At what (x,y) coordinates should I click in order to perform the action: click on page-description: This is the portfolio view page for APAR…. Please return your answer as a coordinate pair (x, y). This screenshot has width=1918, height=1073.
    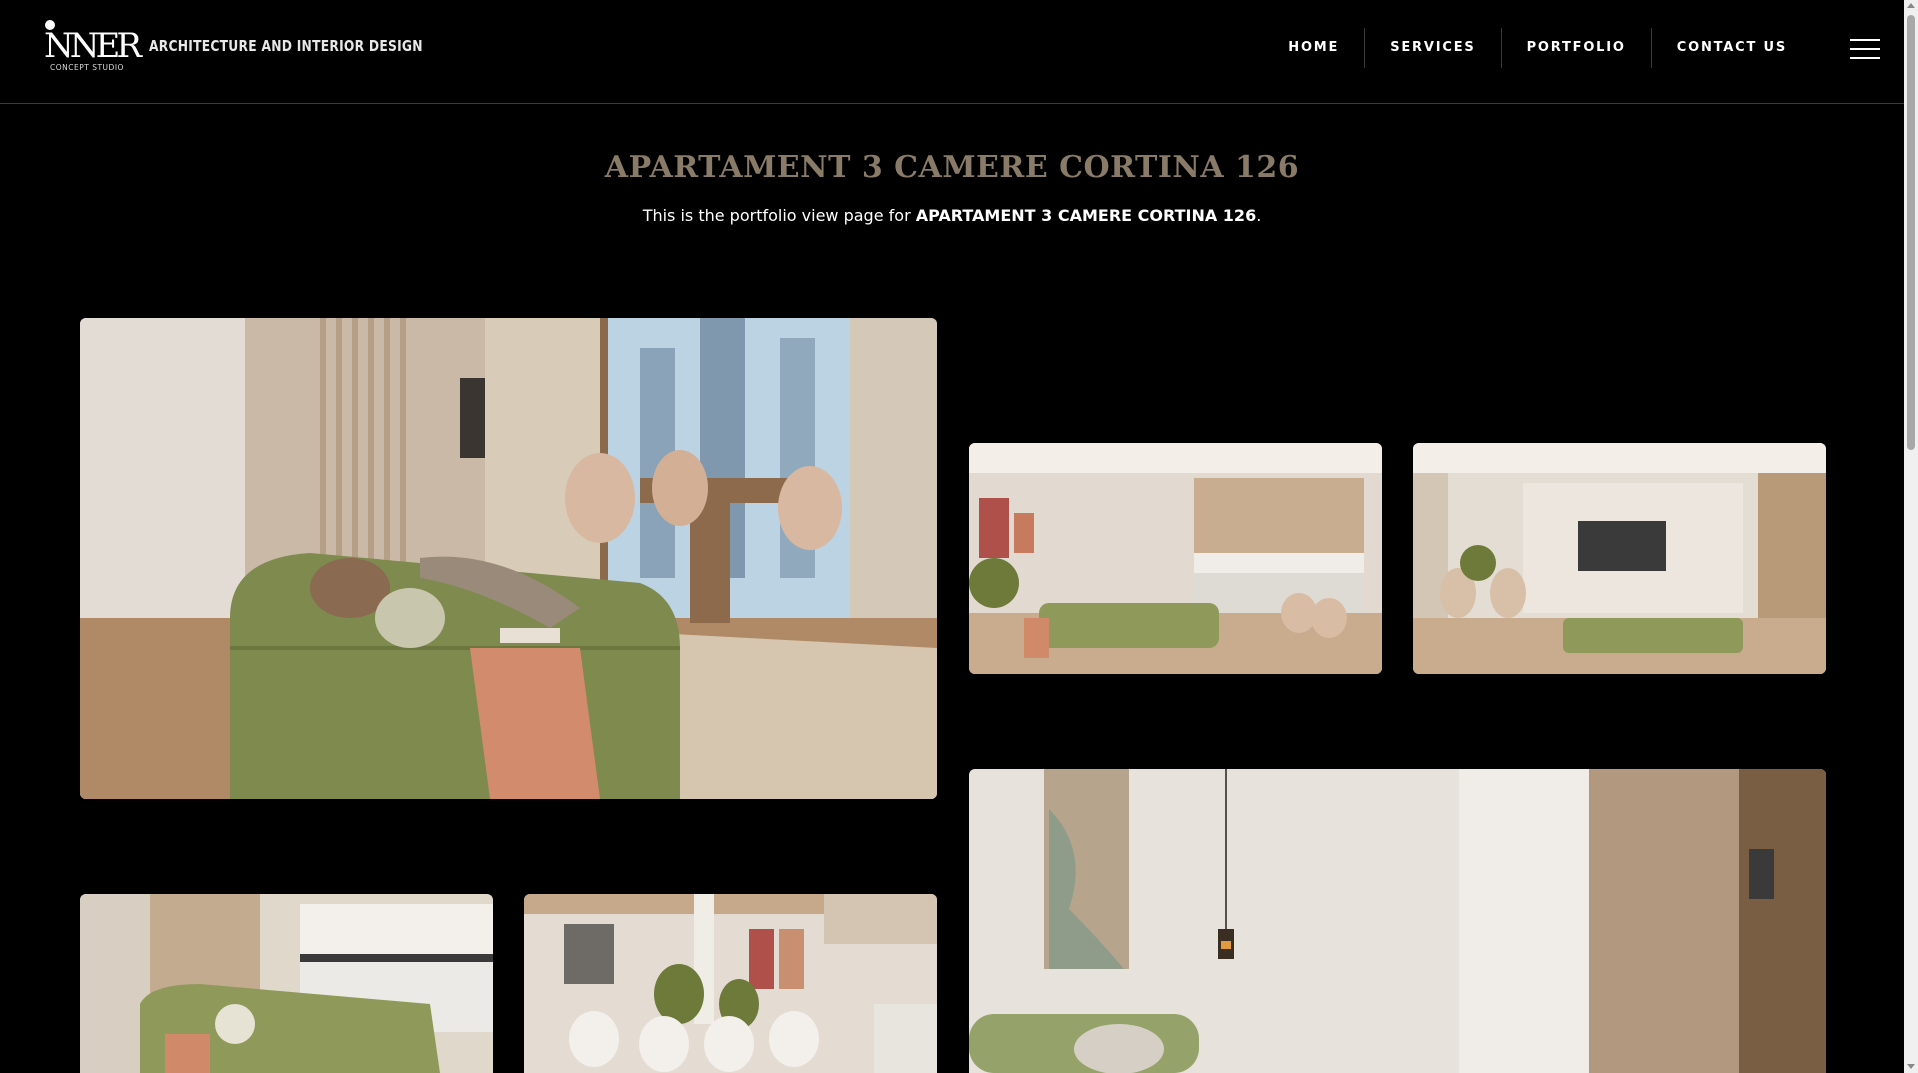
    Looking at the image, I should click on (952, 215).